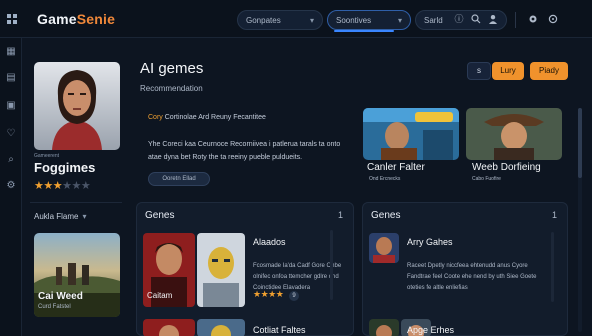 This screenshot has width=592, height=336. Describe the element at coordinates (506, 167) in the screenshot. I see `hero-card-title: Weeb Dorfieing` at that location.